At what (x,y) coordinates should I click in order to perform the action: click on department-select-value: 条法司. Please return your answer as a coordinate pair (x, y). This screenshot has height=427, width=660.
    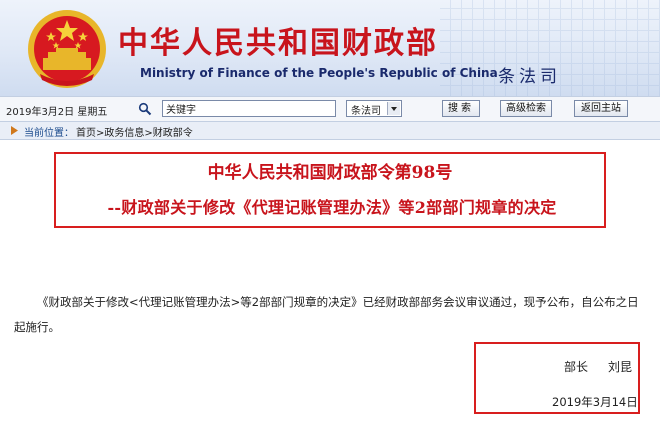
    Looking at the image, I should click on (366, 111).